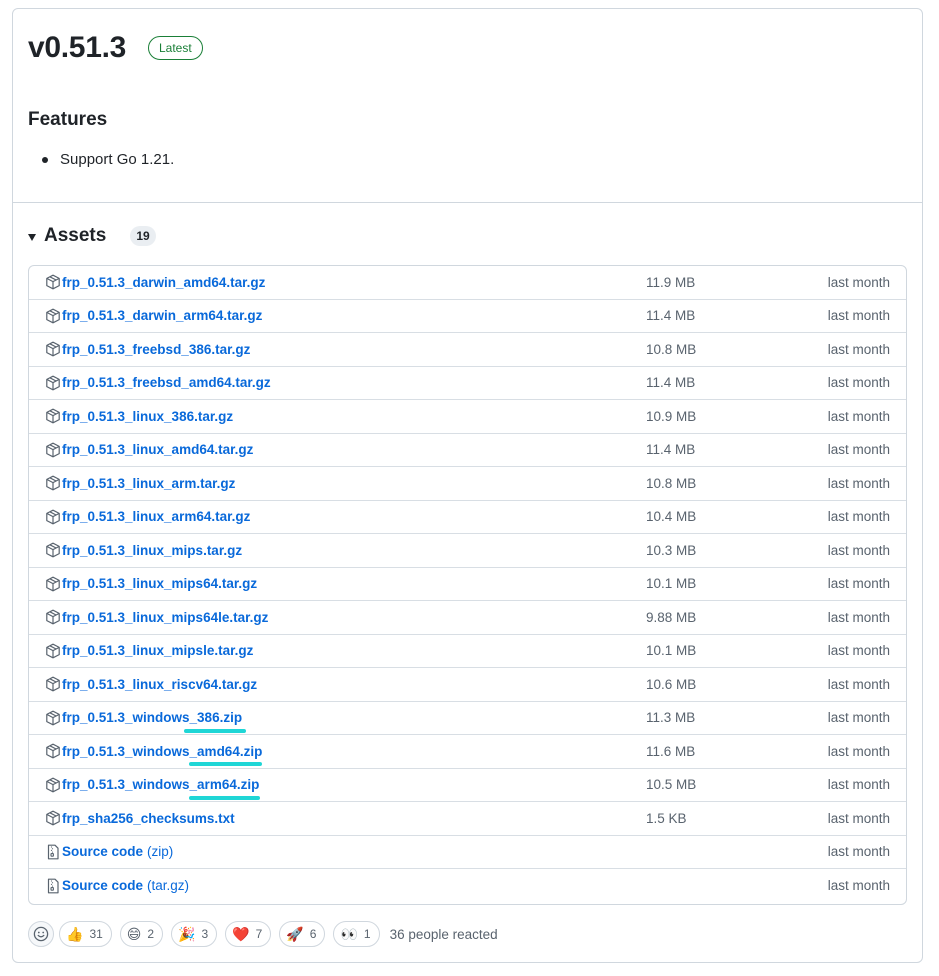 The width and height of the screenshot is (939, 976). What do you see at coordinates (205, 934) in the screenshot?
I see `reaction-count: 3` at bounding box center [205, 934].